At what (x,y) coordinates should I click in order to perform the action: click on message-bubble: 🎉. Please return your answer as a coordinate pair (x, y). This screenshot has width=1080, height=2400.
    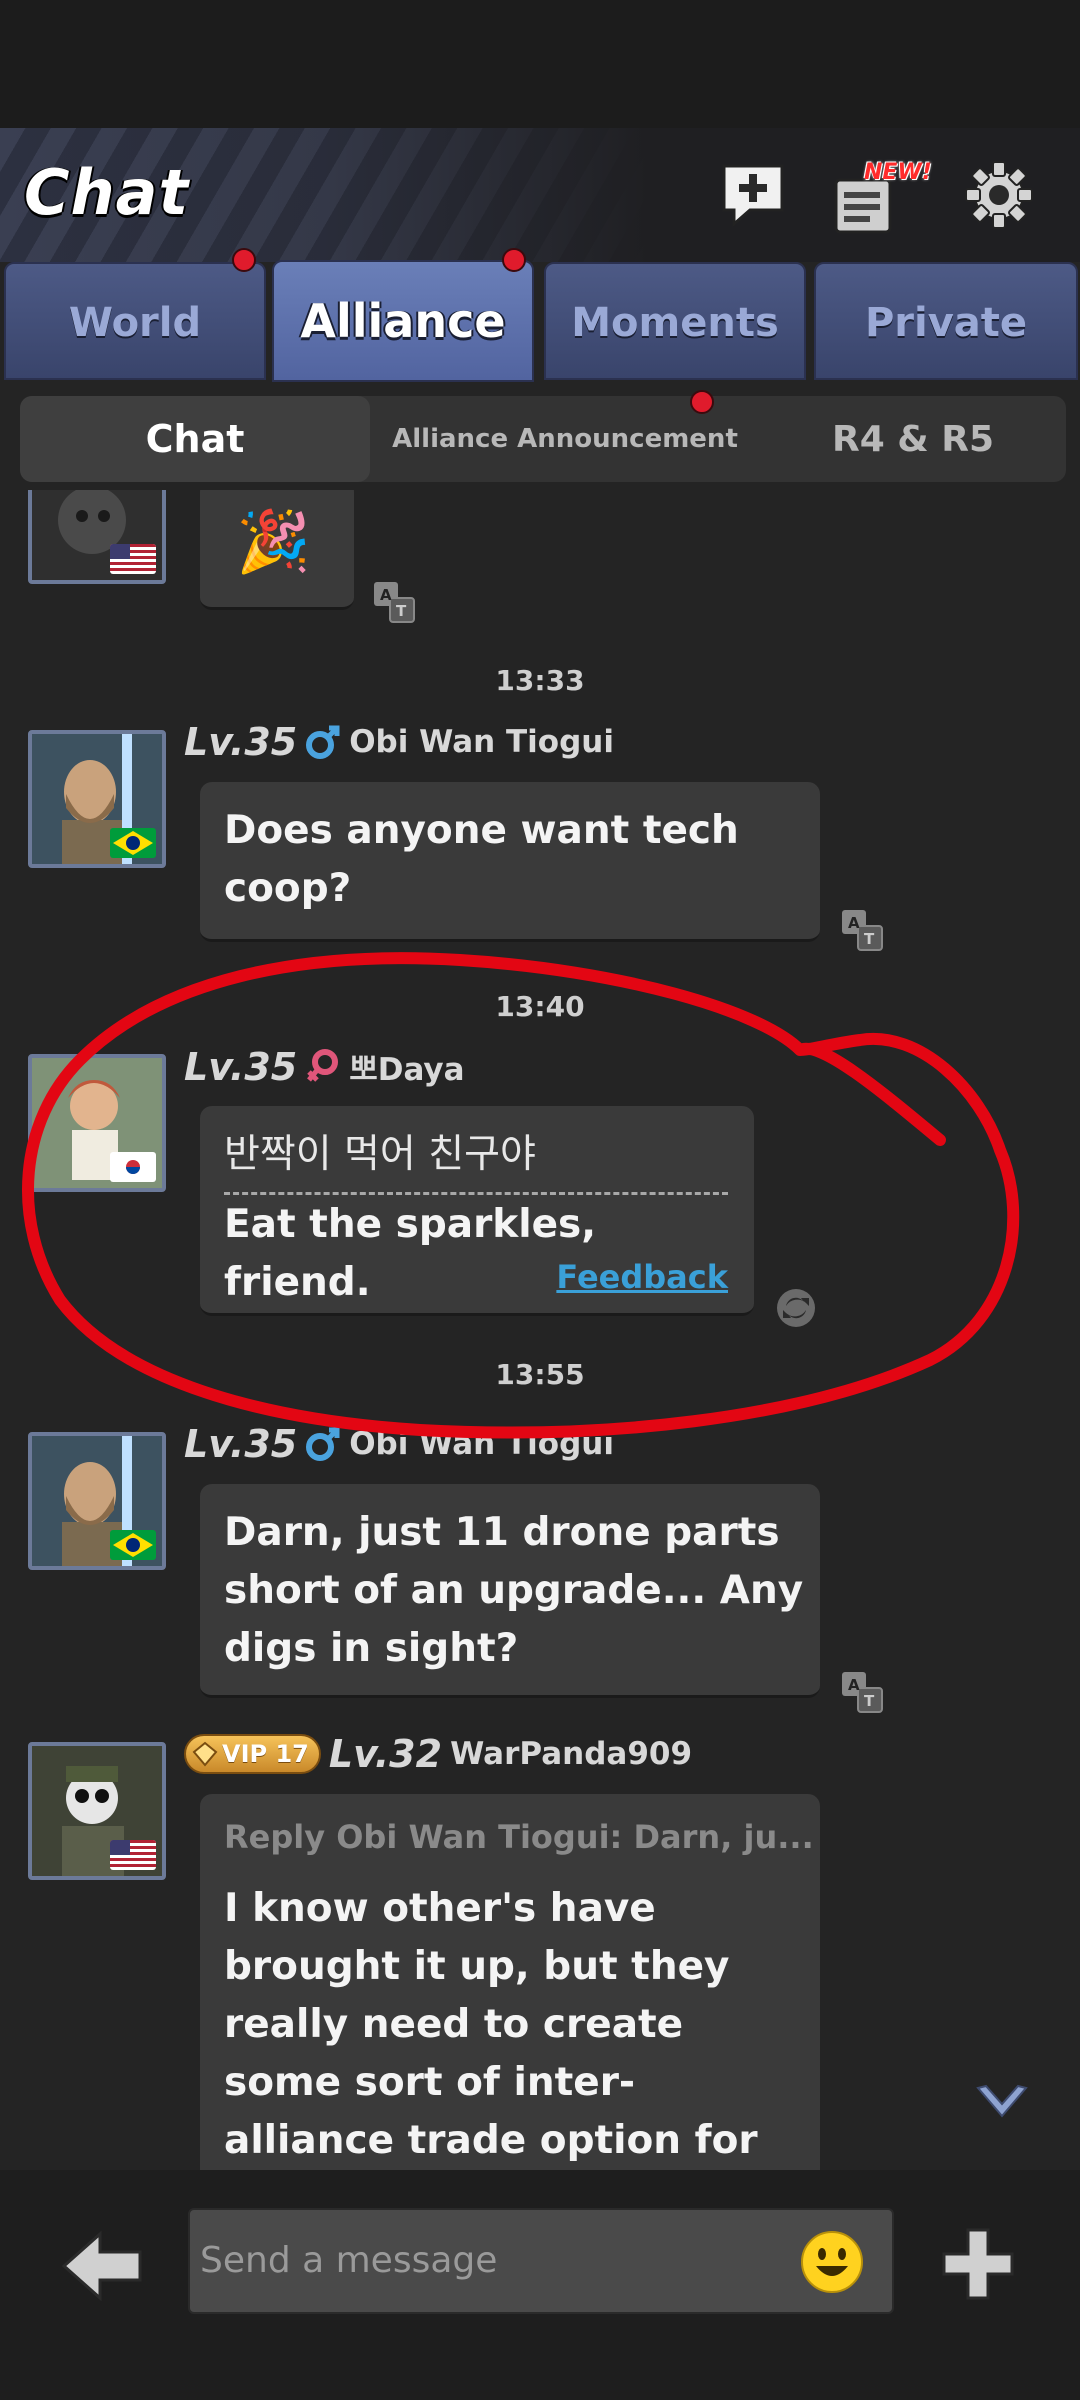
    Looking at the image, I should click on (277, 550).